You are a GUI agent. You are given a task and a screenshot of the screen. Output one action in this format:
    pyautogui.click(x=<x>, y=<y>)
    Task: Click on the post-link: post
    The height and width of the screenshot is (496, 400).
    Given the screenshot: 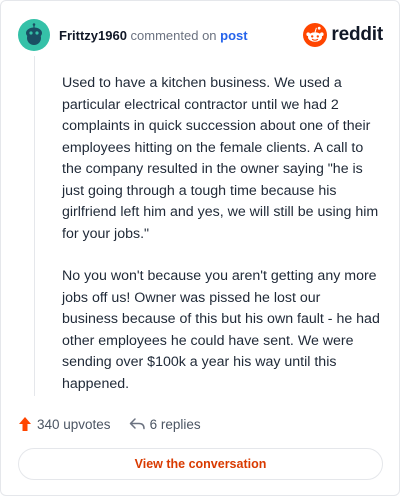 What is the action you would take?
    pyautogui.click(x=233, y=35)
    